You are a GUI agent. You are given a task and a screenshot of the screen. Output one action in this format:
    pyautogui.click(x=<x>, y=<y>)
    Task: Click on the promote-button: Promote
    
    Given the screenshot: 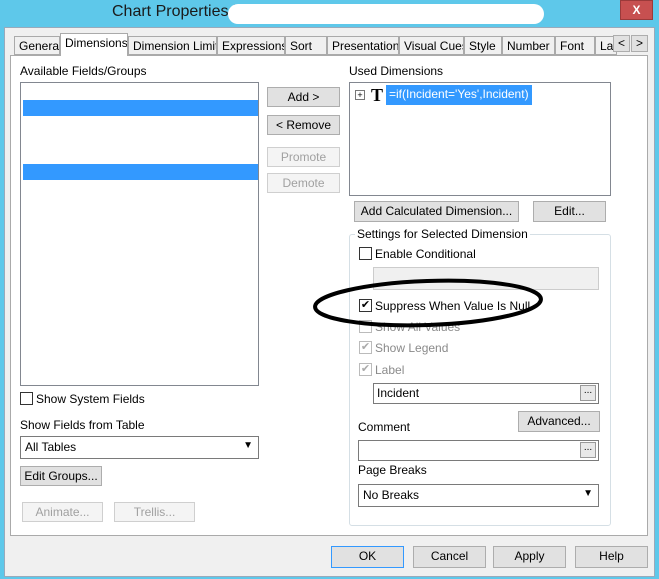 What is the action you would take?
    pyautogui.click(x=303, y=157)
    